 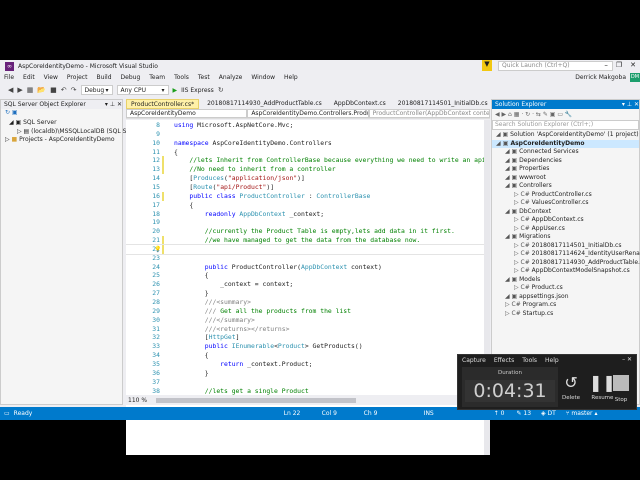 I want to click on solution-tree-item: ◢ ▣ Models, so click(x=565, y=280).